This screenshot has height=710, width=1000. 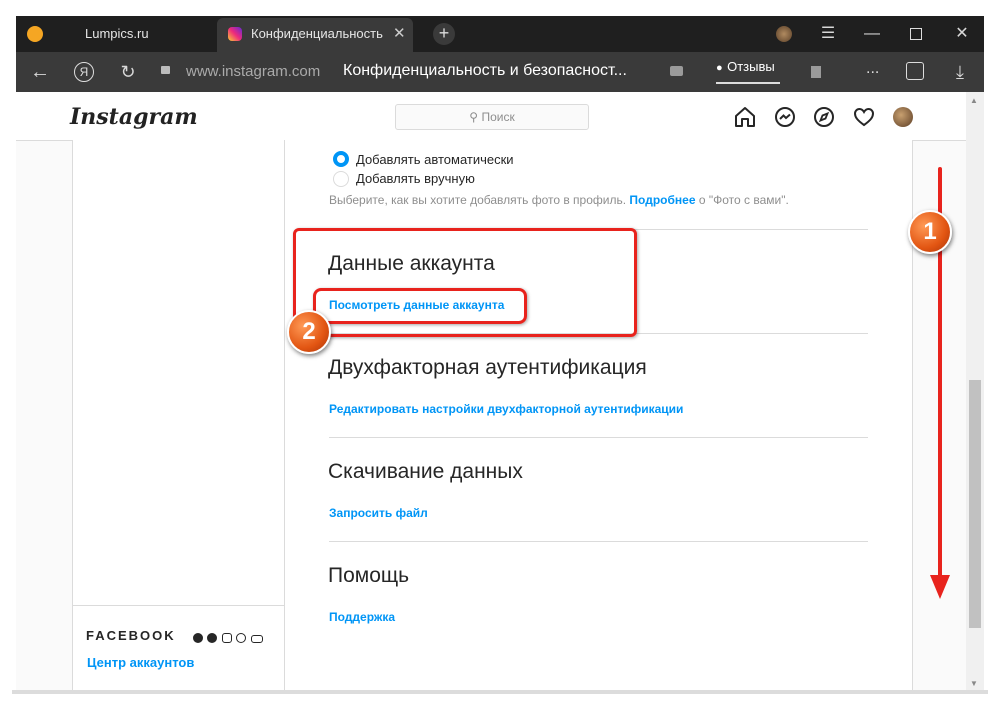 What do you see at coordinates (975, 504) in the screenshot?
I see `scrollbar-thumb` at bounding box center [975, 504].